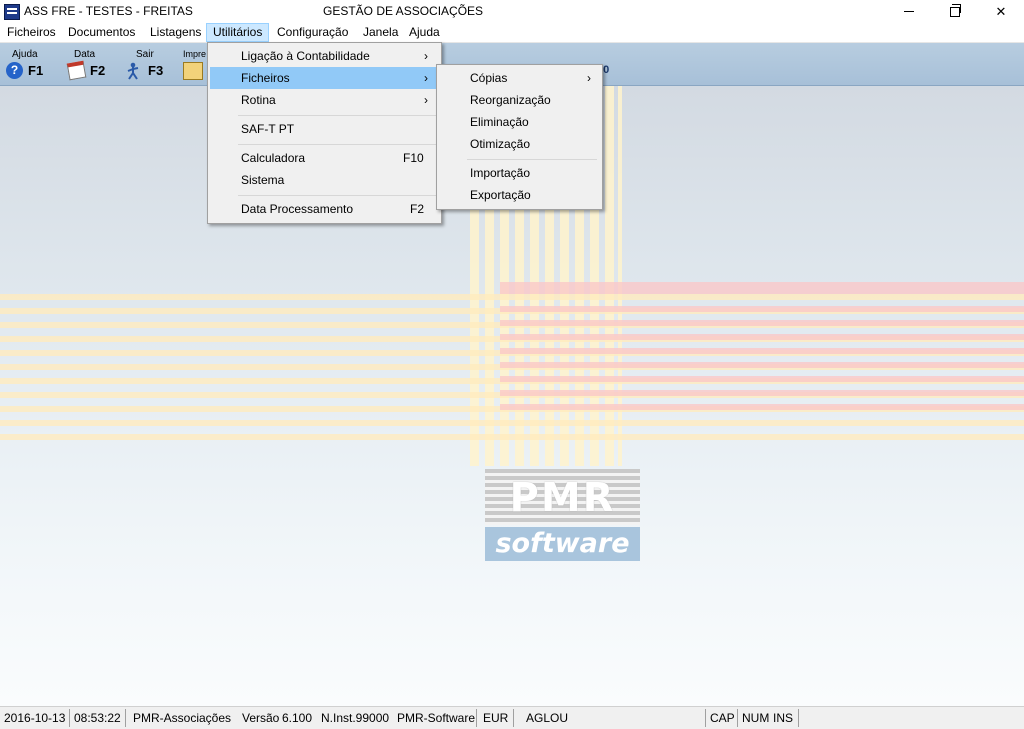  Describe the element at coordinates (263, 180) in the screenshot. I see `menu-item-label: Sistema` at that location.